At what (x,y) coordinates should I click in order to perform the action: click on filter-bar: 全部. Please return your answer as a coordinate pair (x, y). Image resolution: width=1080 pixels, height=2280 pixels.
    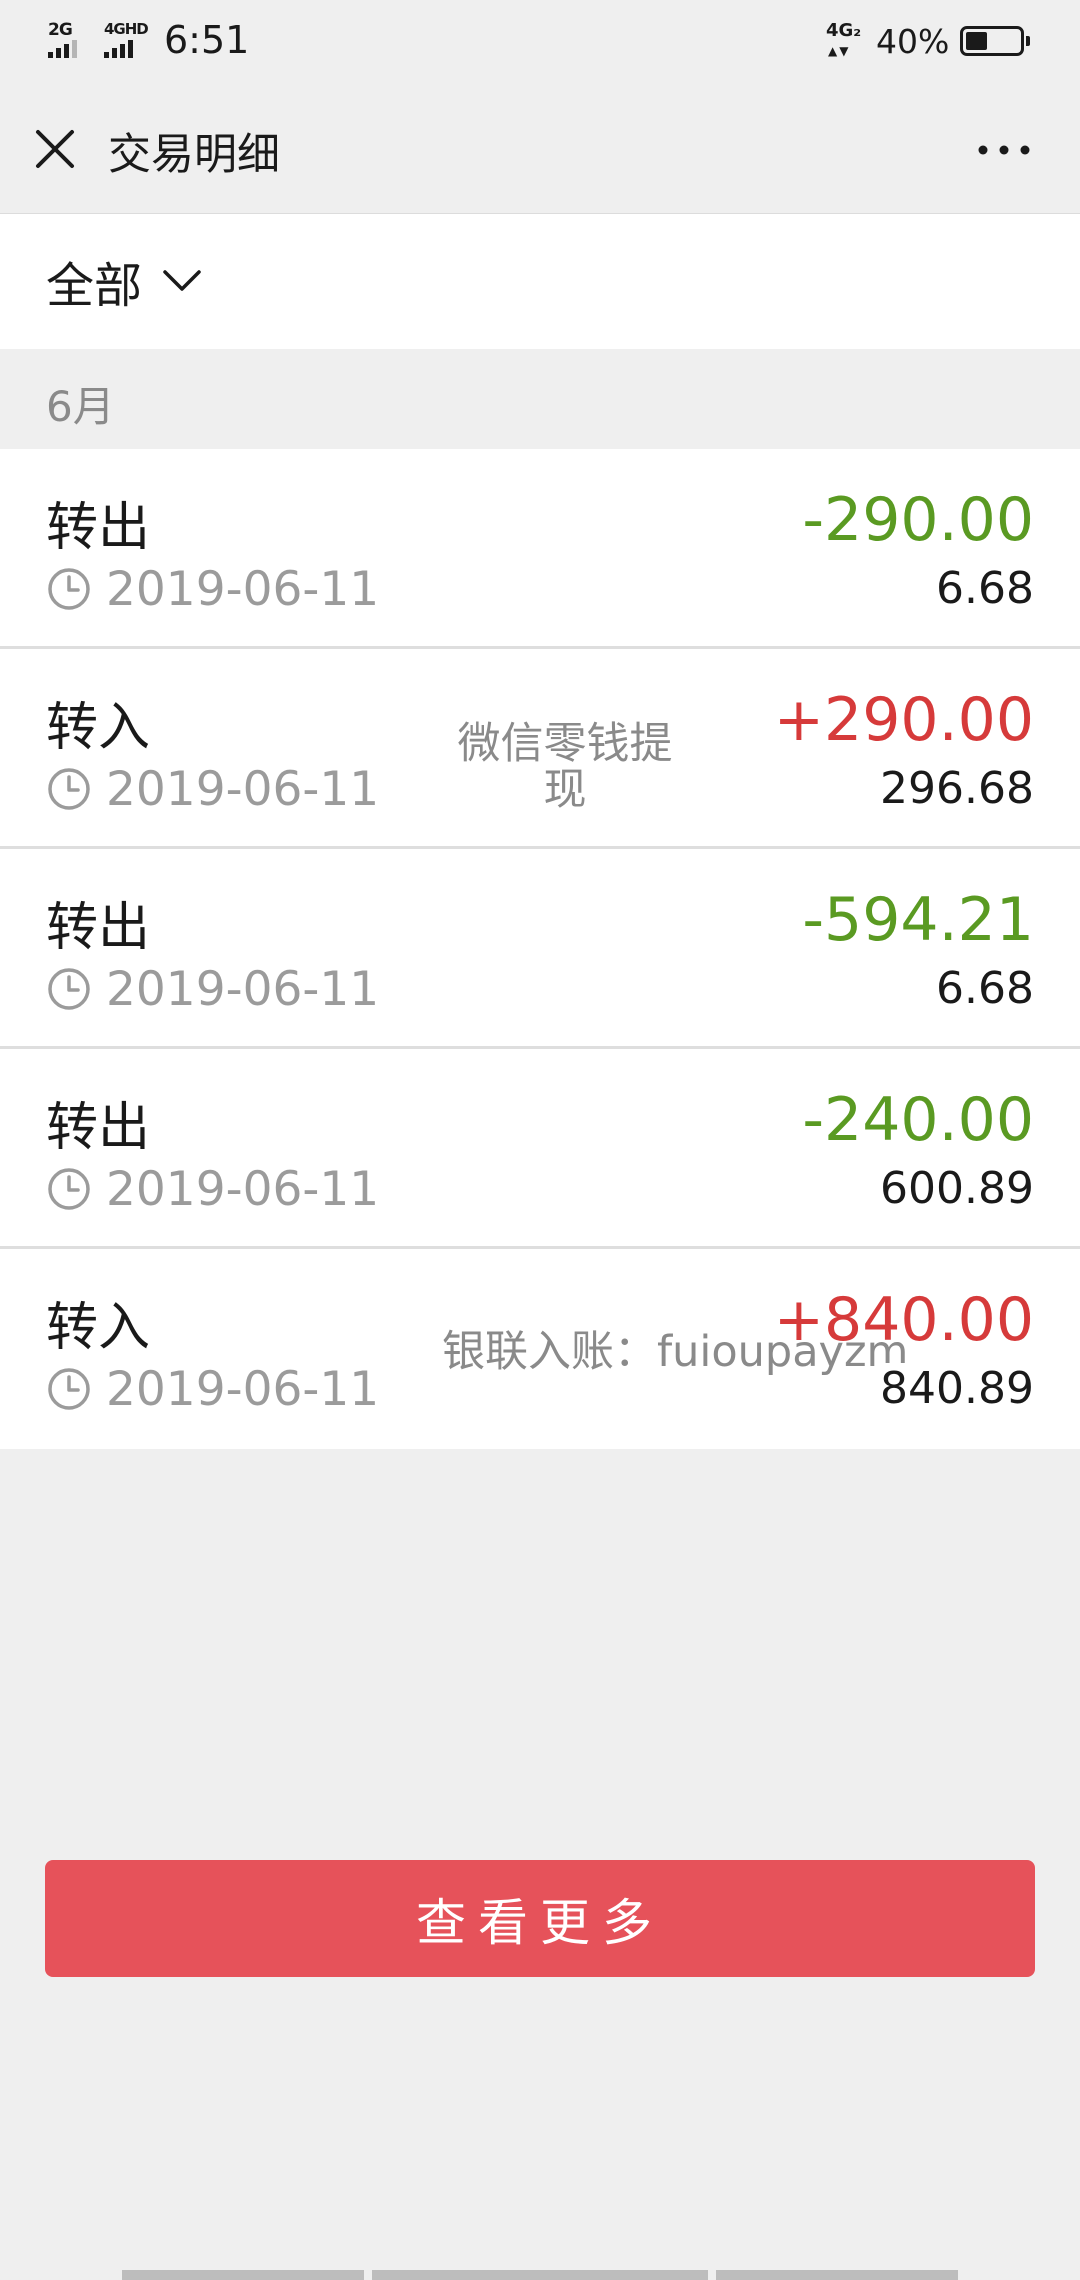
    Looking at the image, I should click on (540, 281).